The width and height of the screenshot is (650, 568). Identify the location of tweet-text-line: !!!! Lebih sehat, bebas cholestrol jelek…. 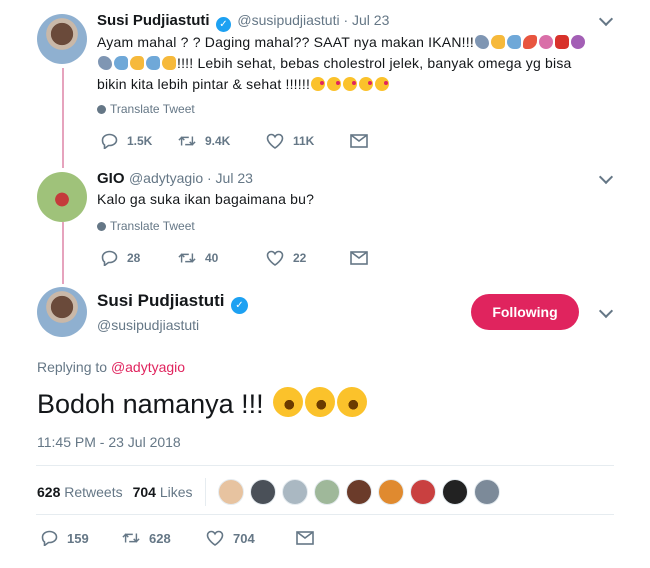
(374, 63).